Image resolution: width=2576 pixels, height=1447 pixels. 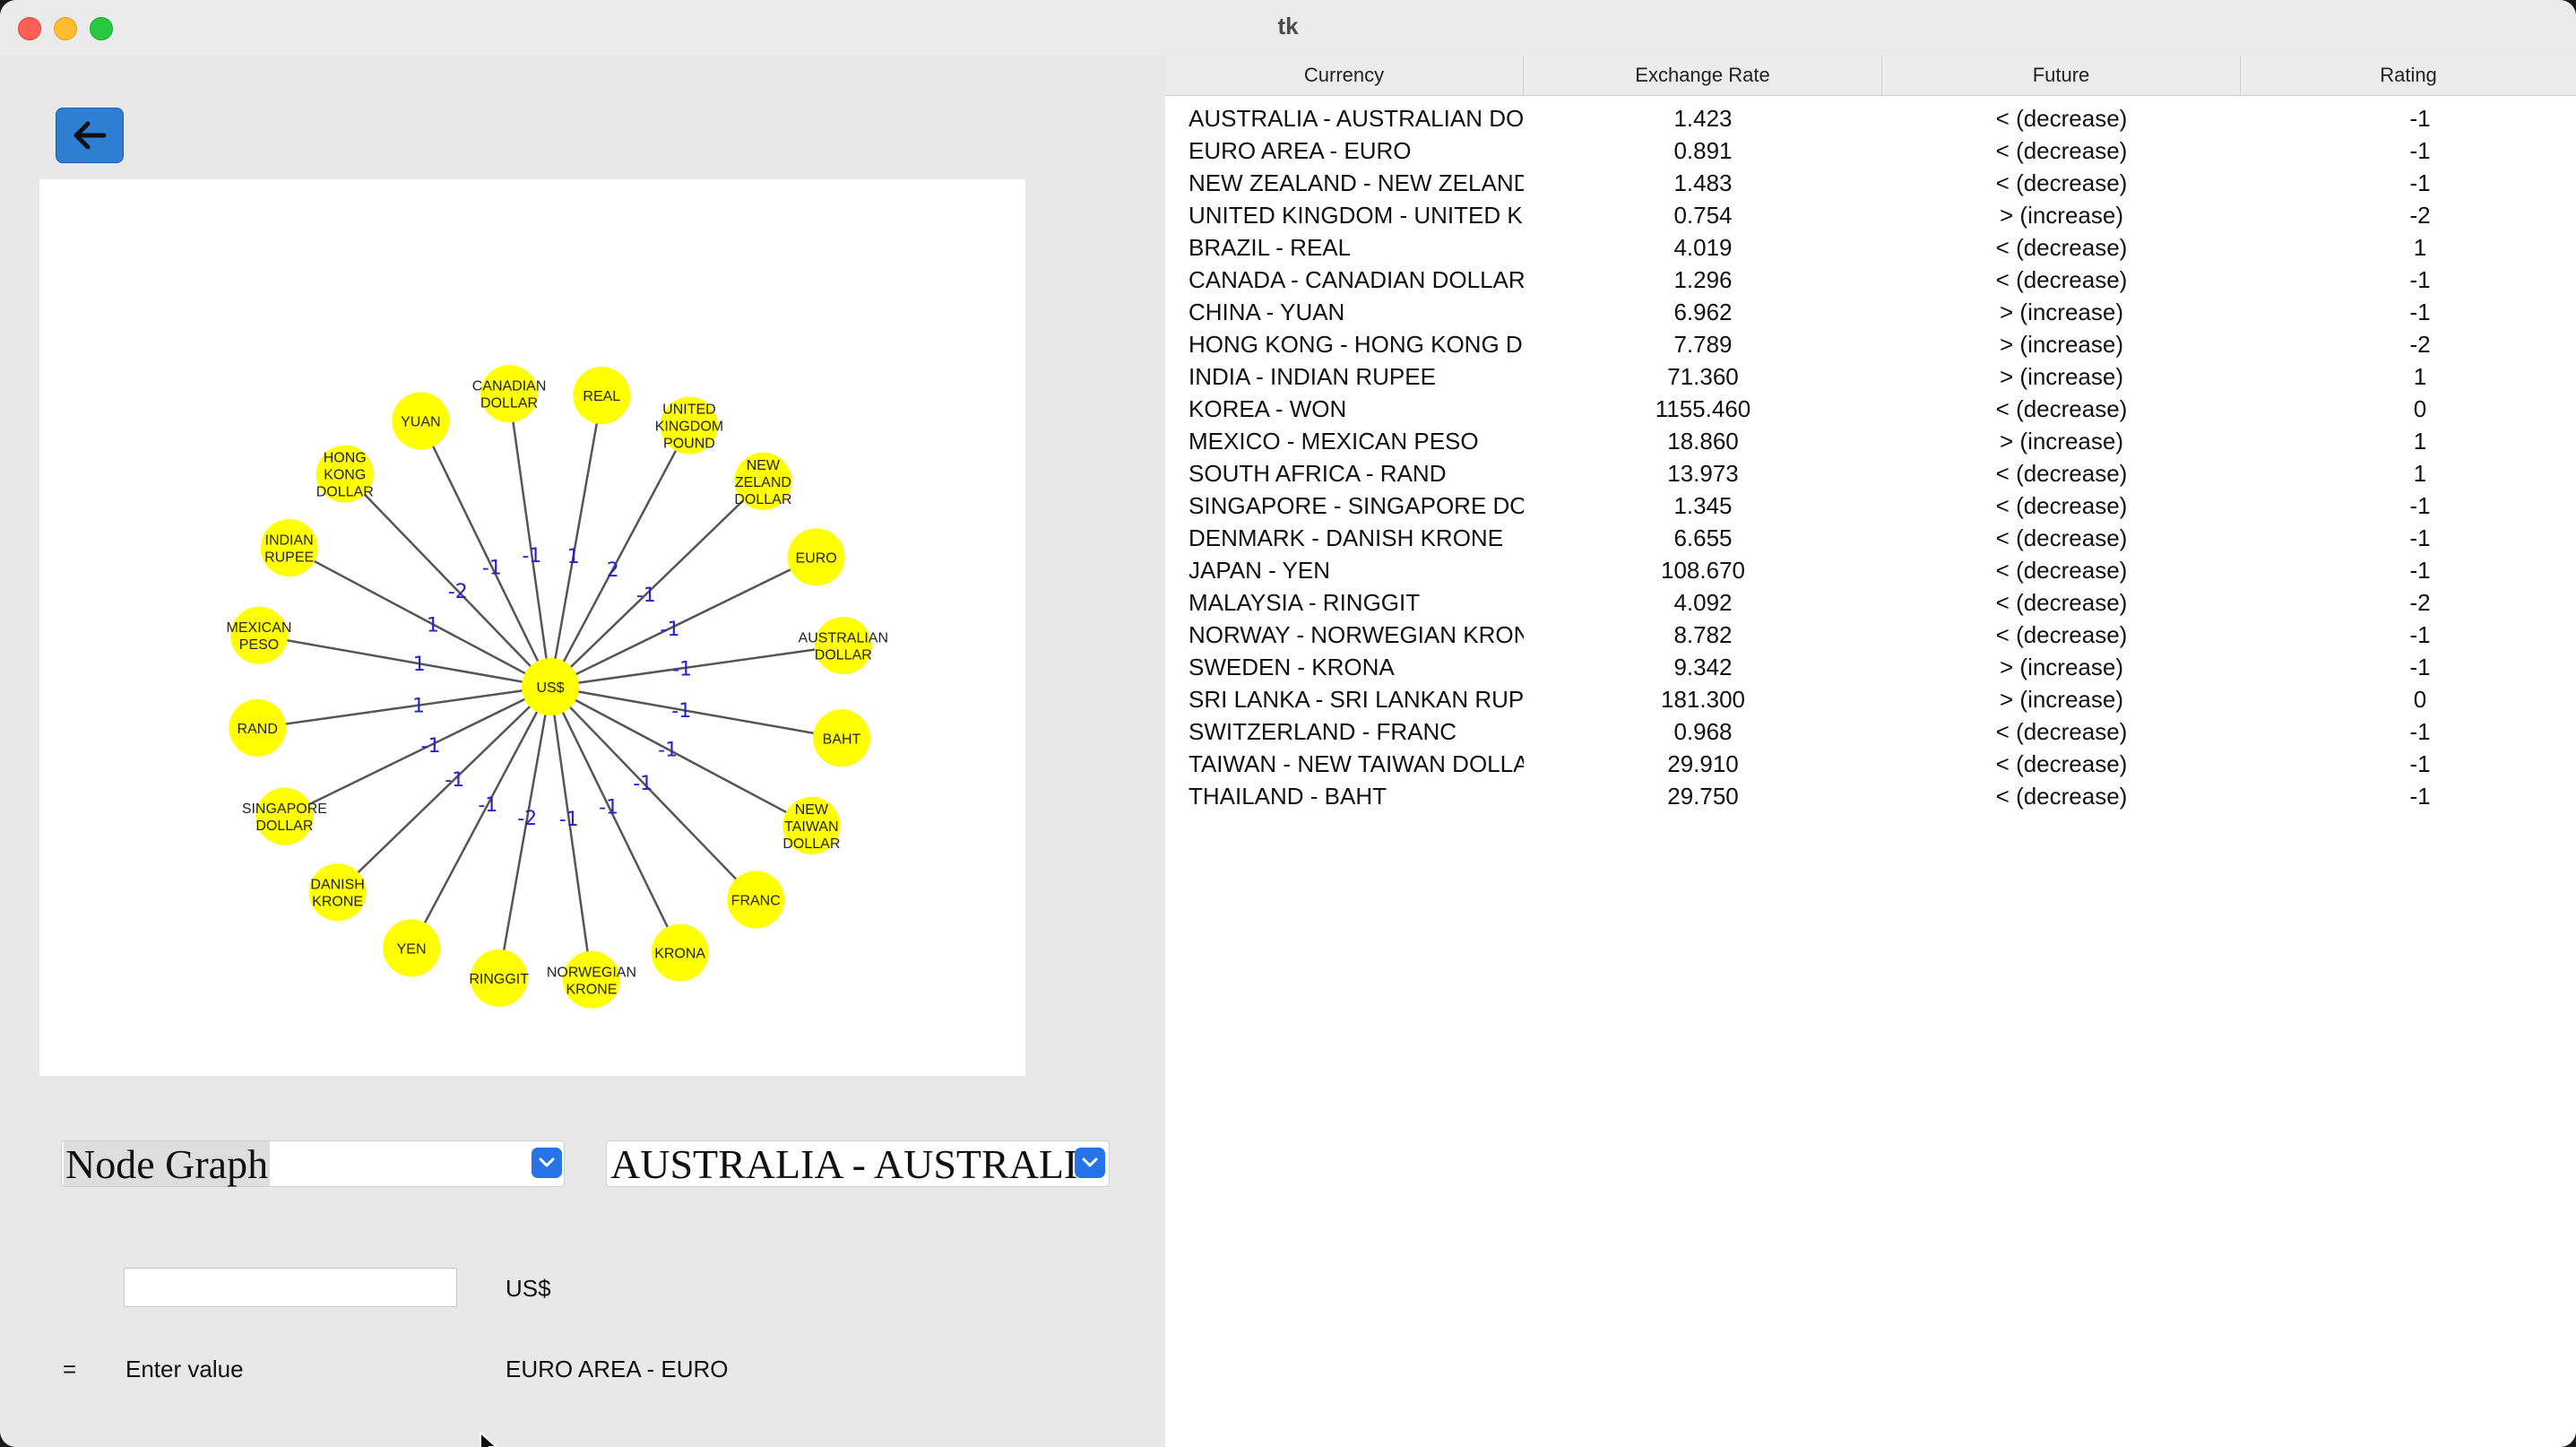 I want to click on cell-exchange-rate: 4.092, so click(x=1703, y=602).